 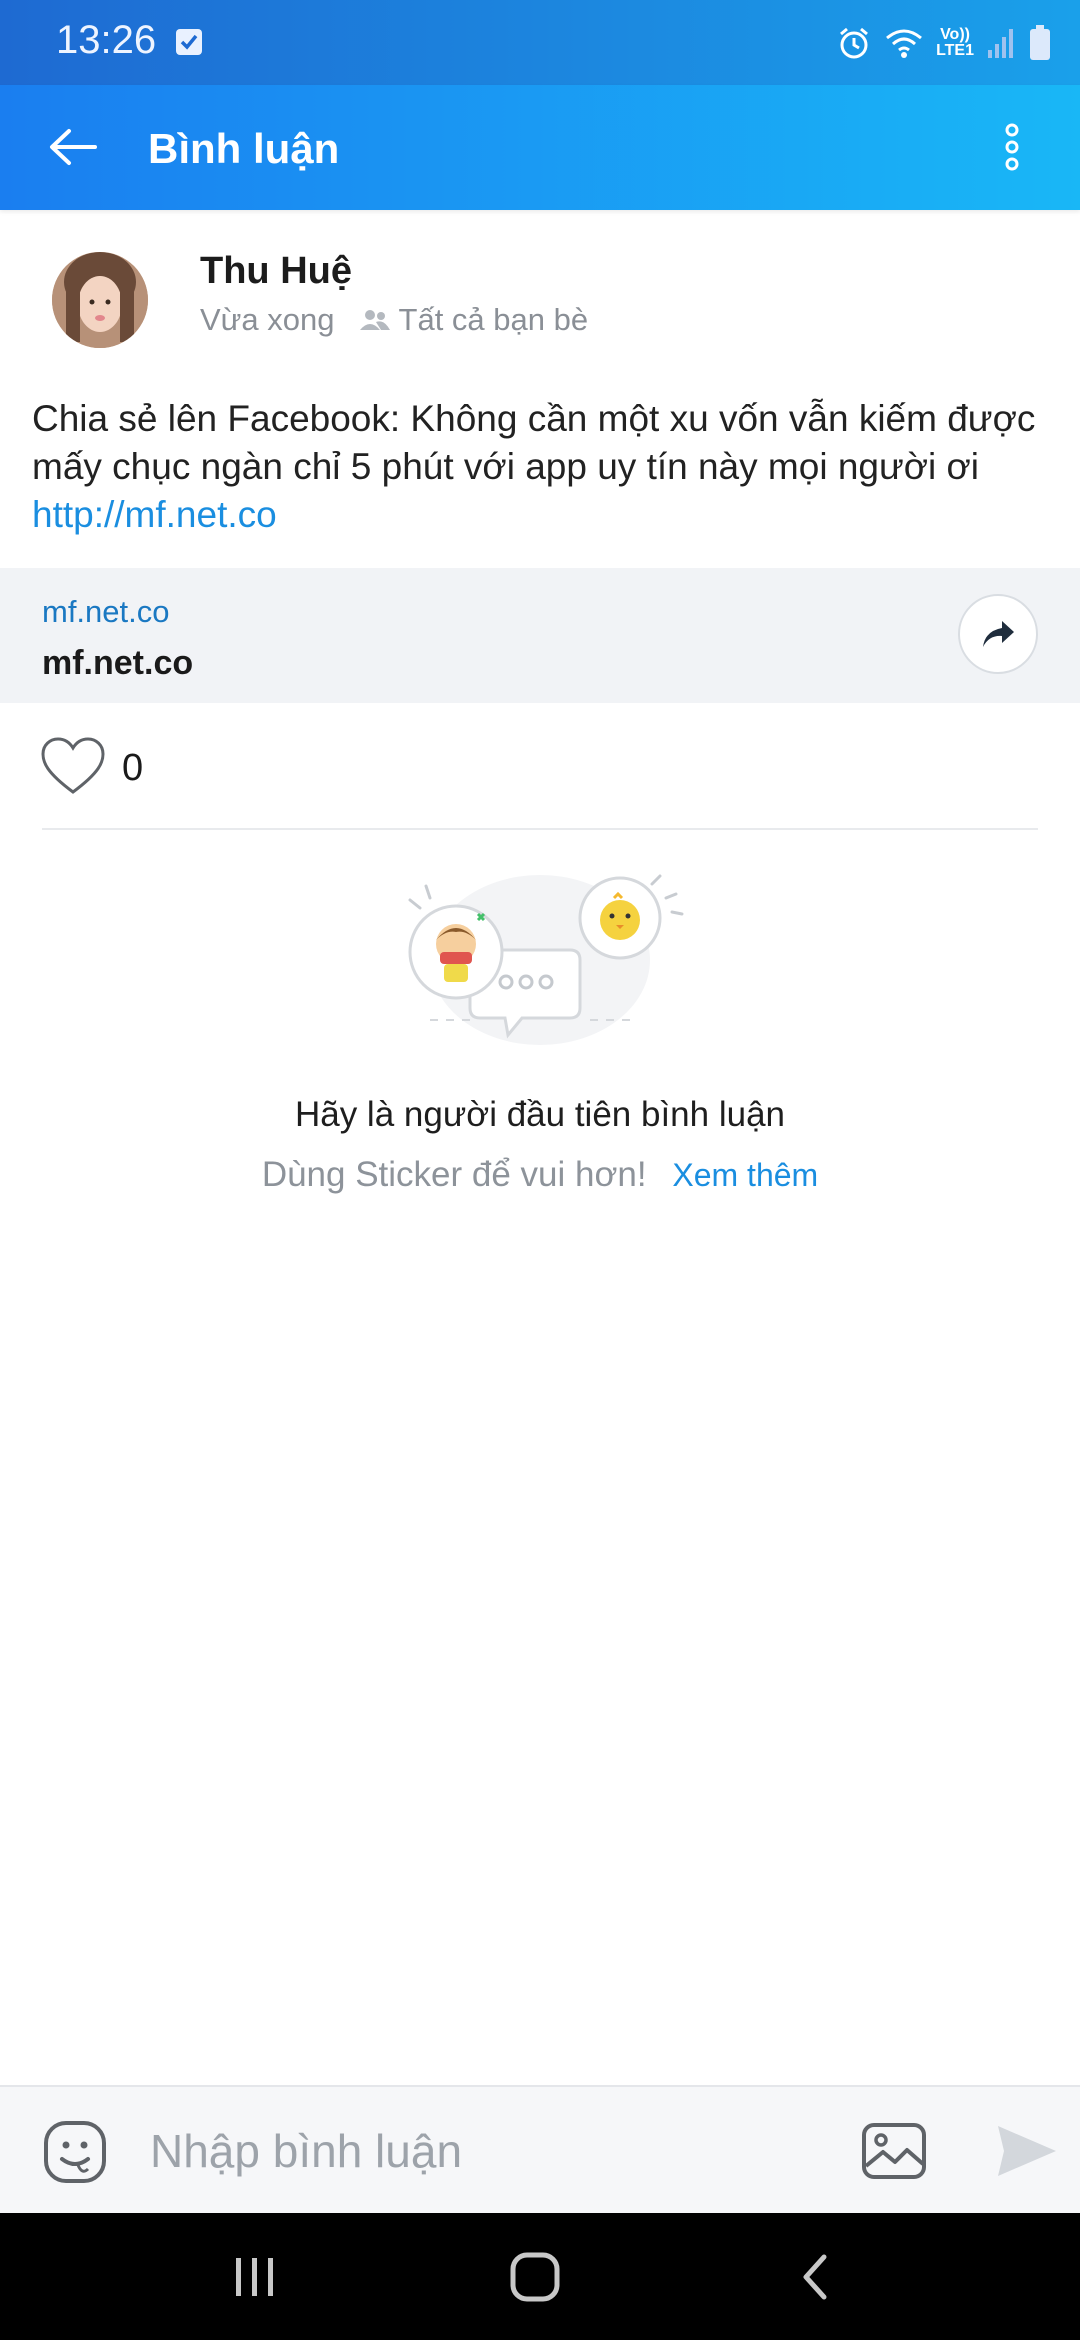 I want to click on image-button, so click(x=894, y=2151).